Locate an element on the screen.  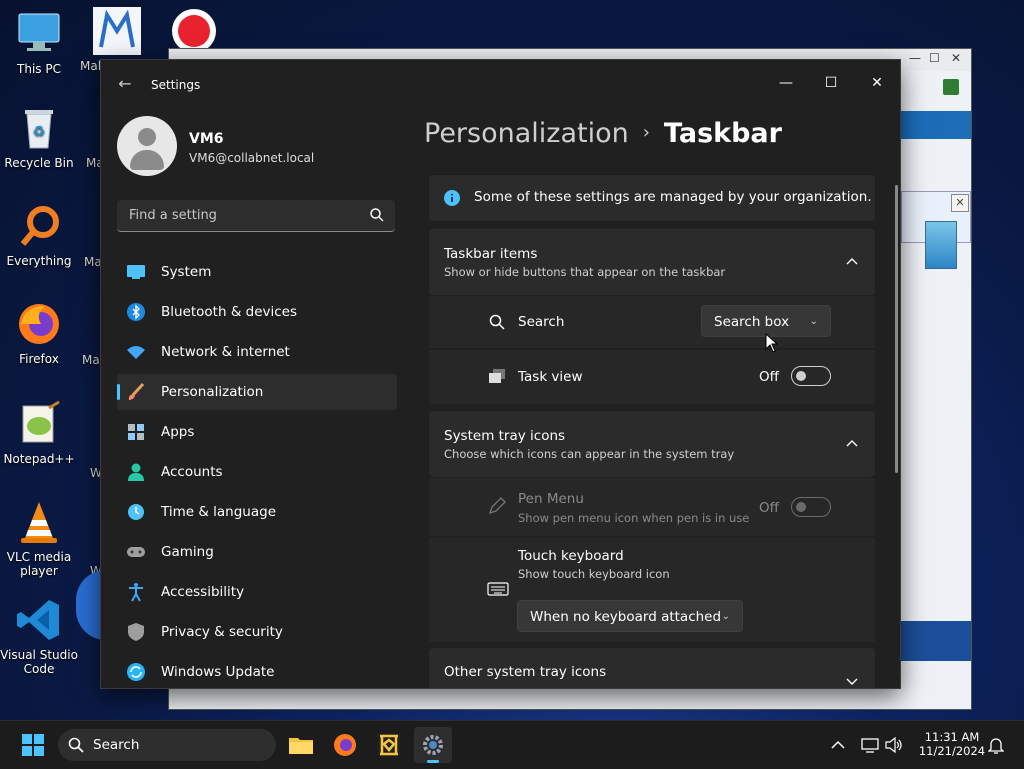
clock-globe-icon is located at coordinates (136, 512).